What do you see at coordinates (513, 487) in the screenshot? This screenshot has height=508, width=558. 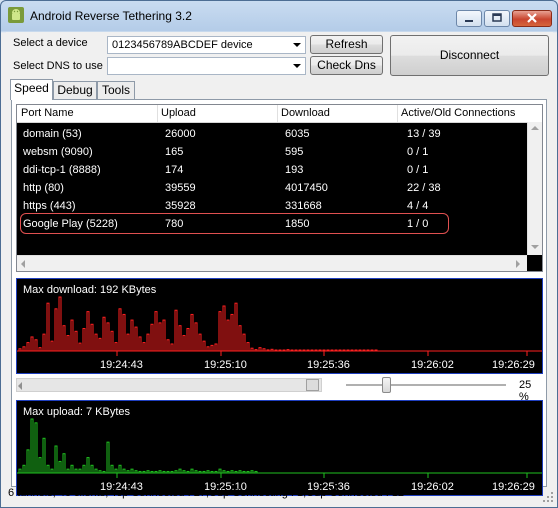 I see `upload-time-label: 19:26:29` at bounding box center [513, 487].